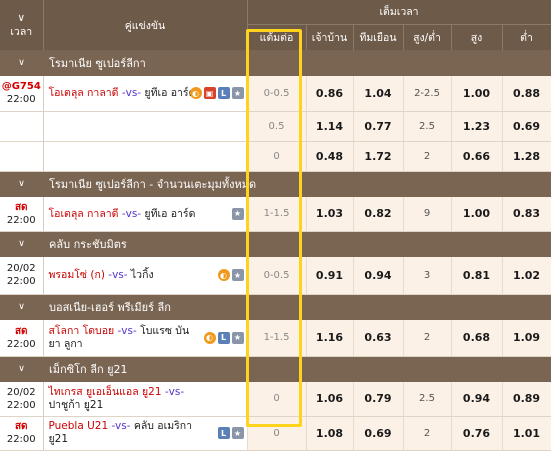  Describe the element at coordinates (142, 275) in the screenshot. I see `away-team: ไวกิ้ง` at that location.